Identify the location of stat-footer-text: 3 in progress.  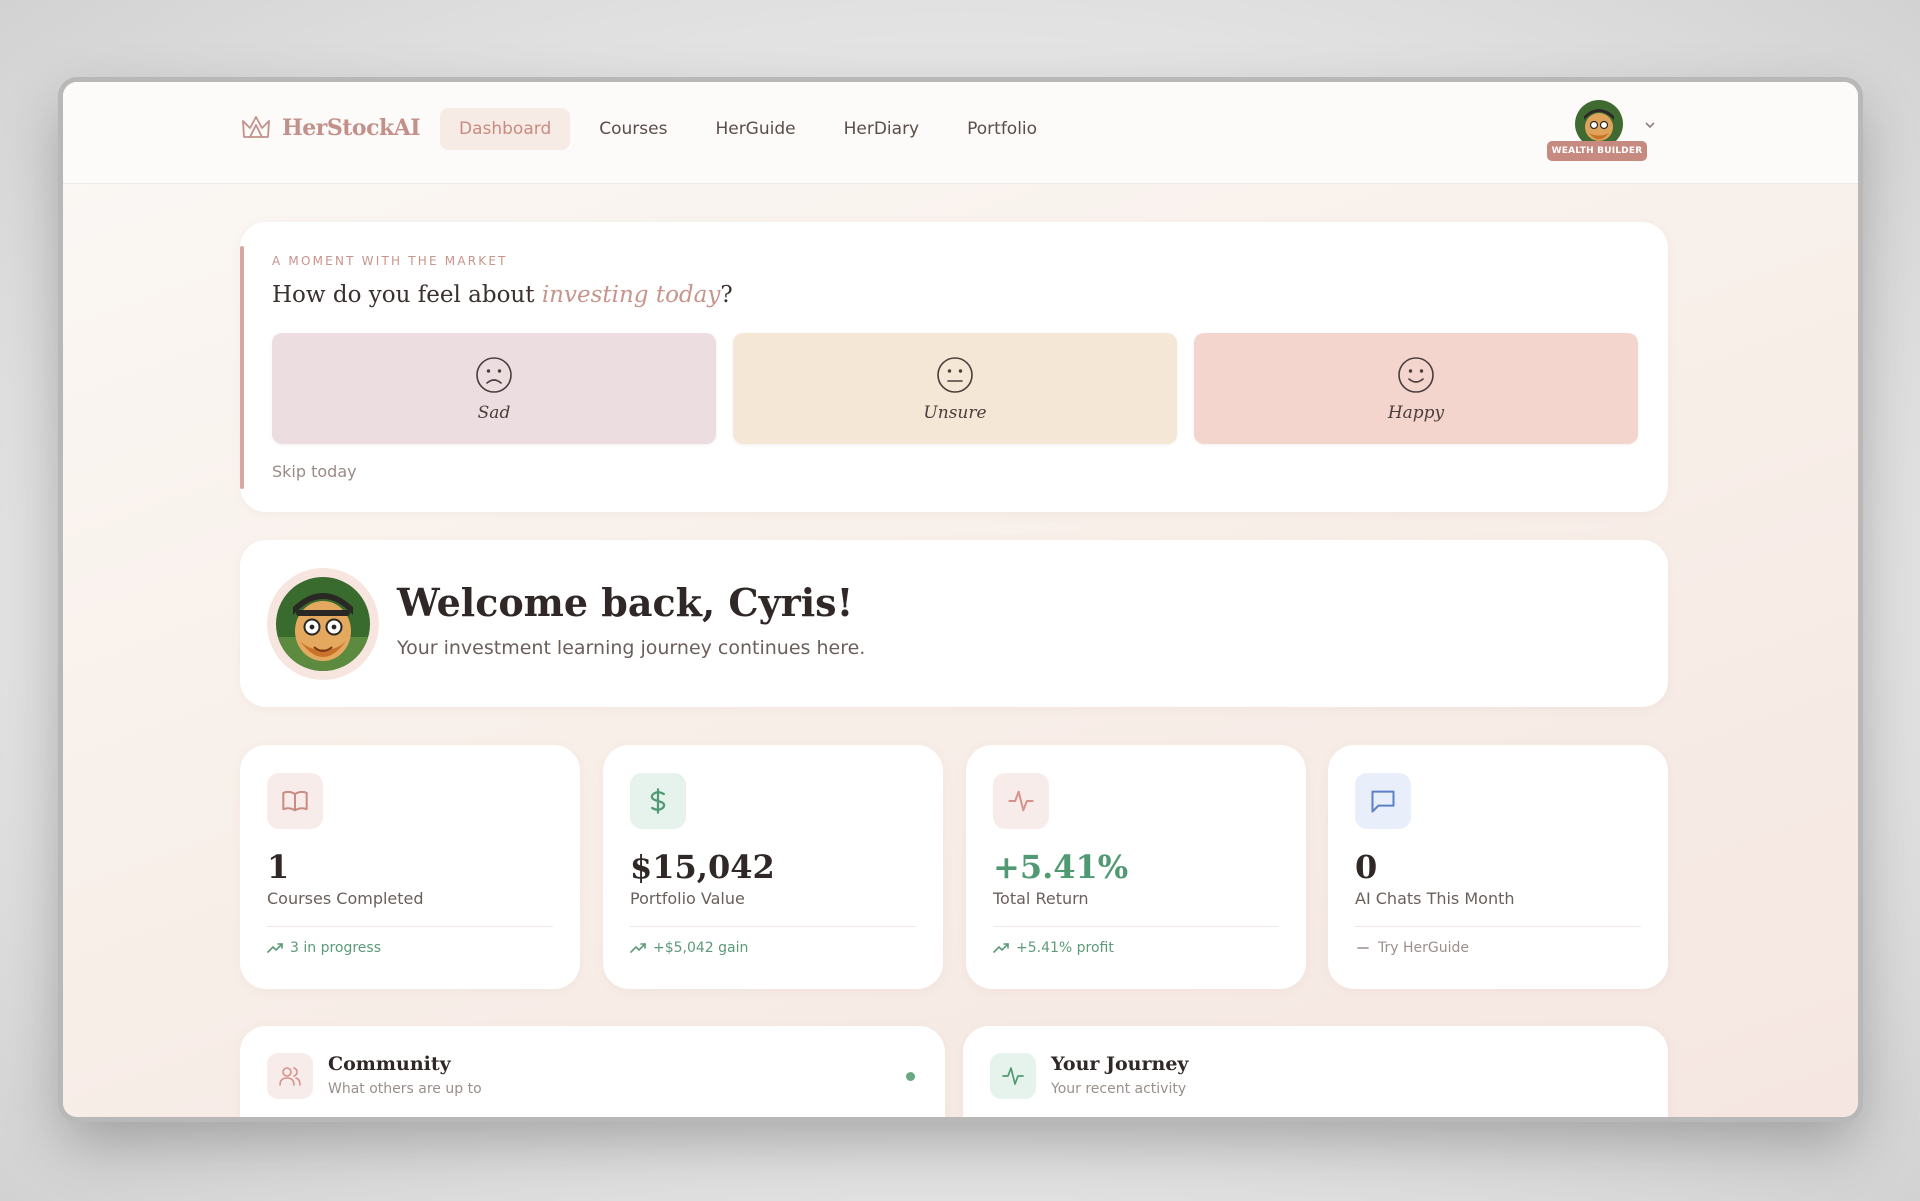
(336, 948).